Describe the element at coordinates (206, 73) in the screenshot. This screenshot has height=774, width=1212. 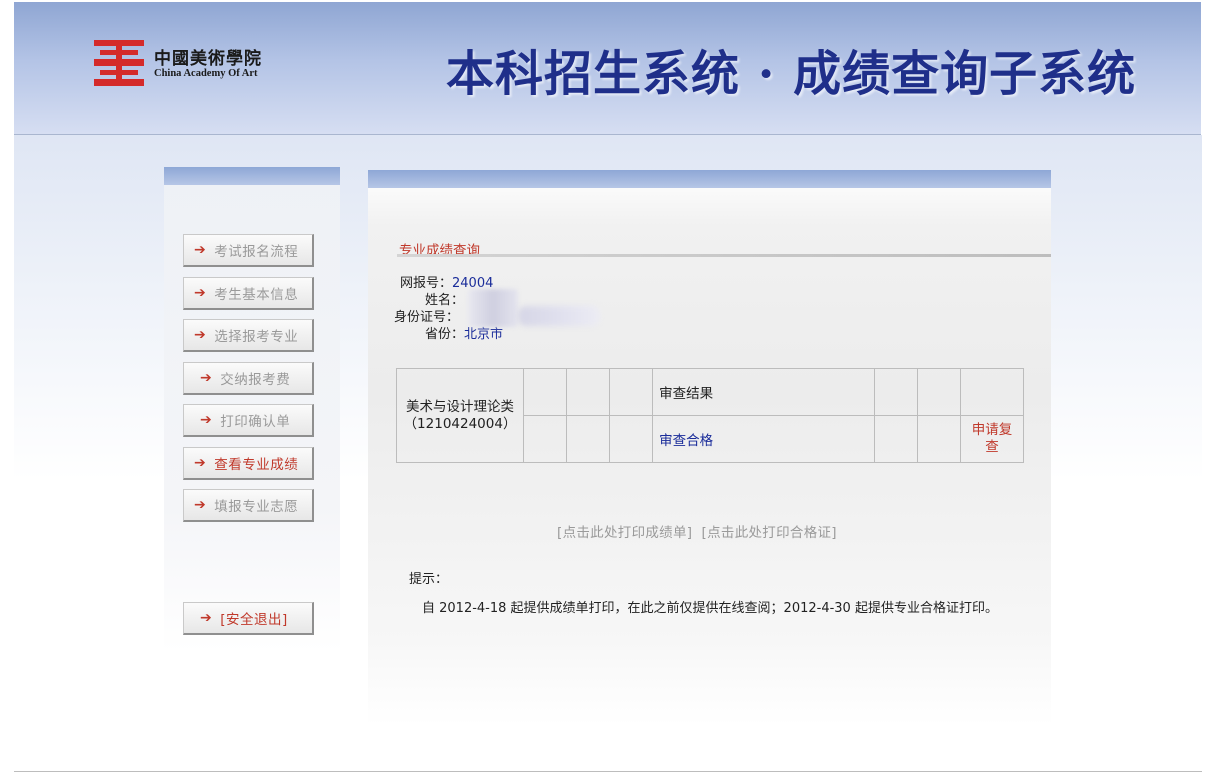
I see `logo-english-name: China Academy Of Art` at that location.